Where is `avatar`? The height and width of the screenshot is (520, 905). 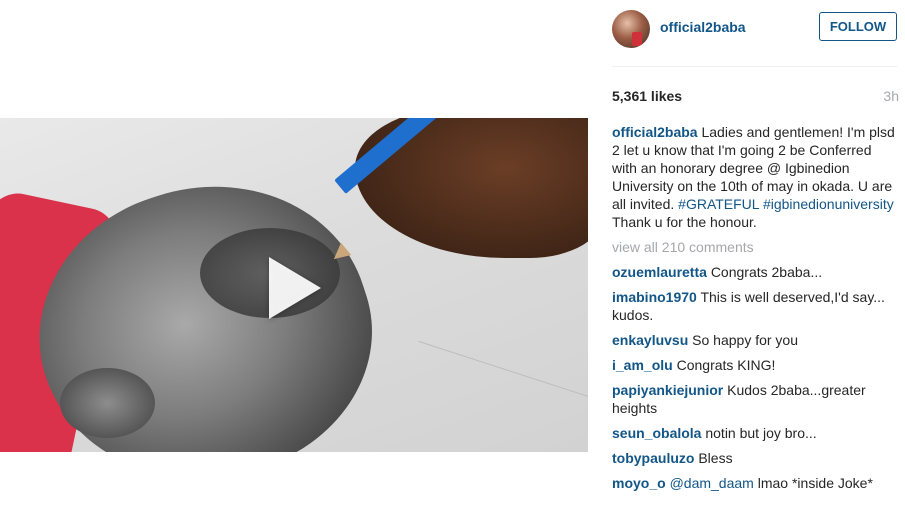
avatar is located at coordinates (631, 29).